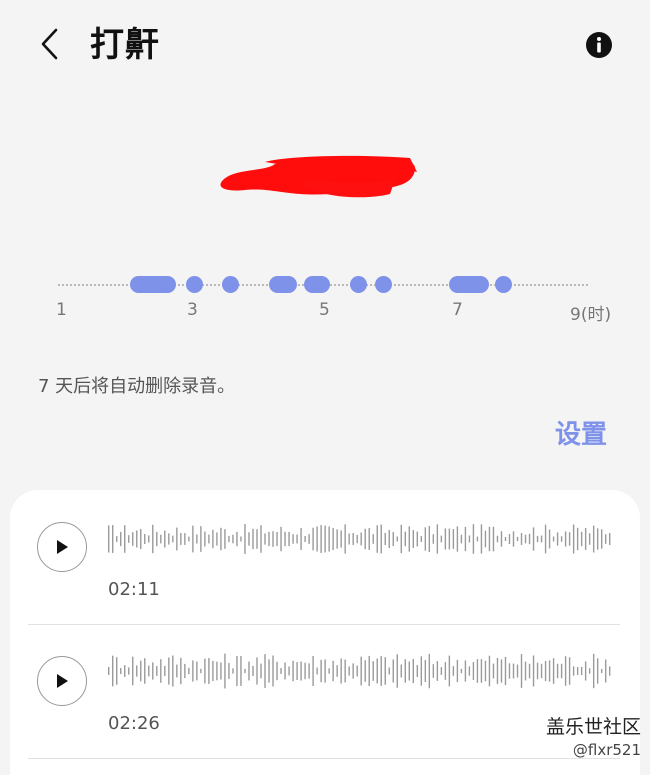  Describe the element at coordinates (134, 723) in the screenshot. I see `recording-duration: 02:26` at that location.